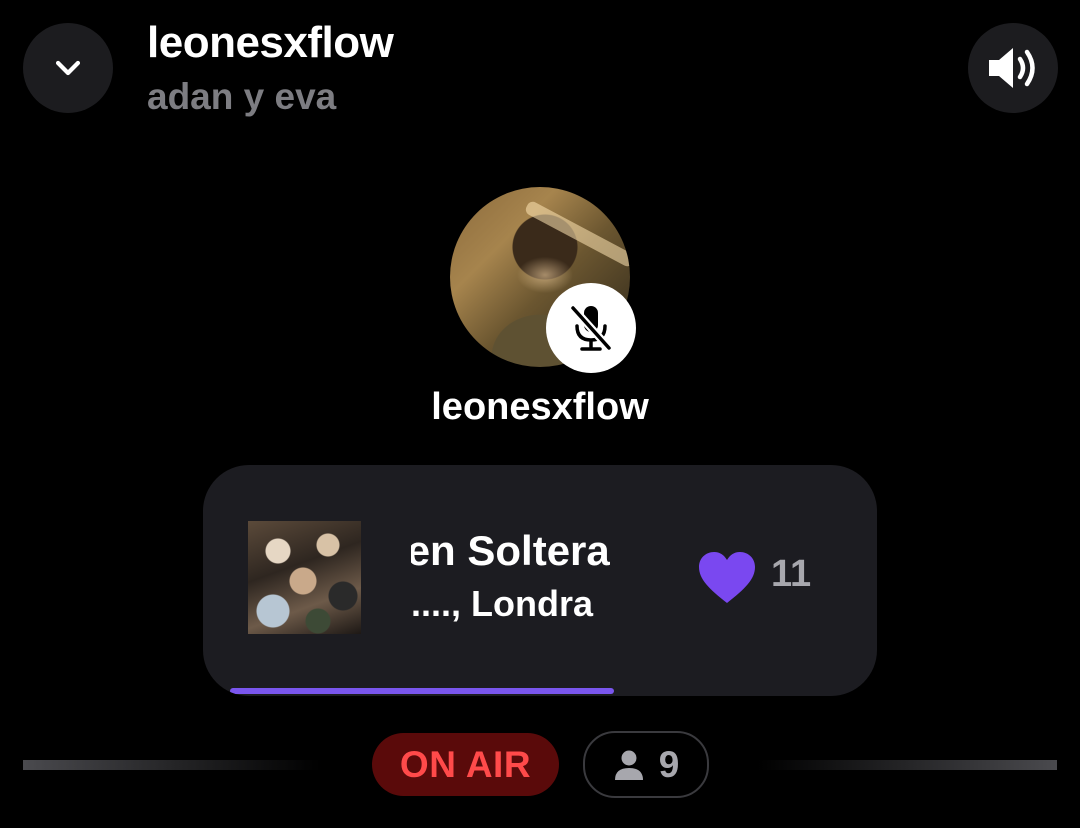 Image resolution: width=1080 pixels, height=828 pixels. What do you see at coordinates (270, 42) in the screenshot?
I see `session-title: leonesxflow` at bounding box center [270, 42].